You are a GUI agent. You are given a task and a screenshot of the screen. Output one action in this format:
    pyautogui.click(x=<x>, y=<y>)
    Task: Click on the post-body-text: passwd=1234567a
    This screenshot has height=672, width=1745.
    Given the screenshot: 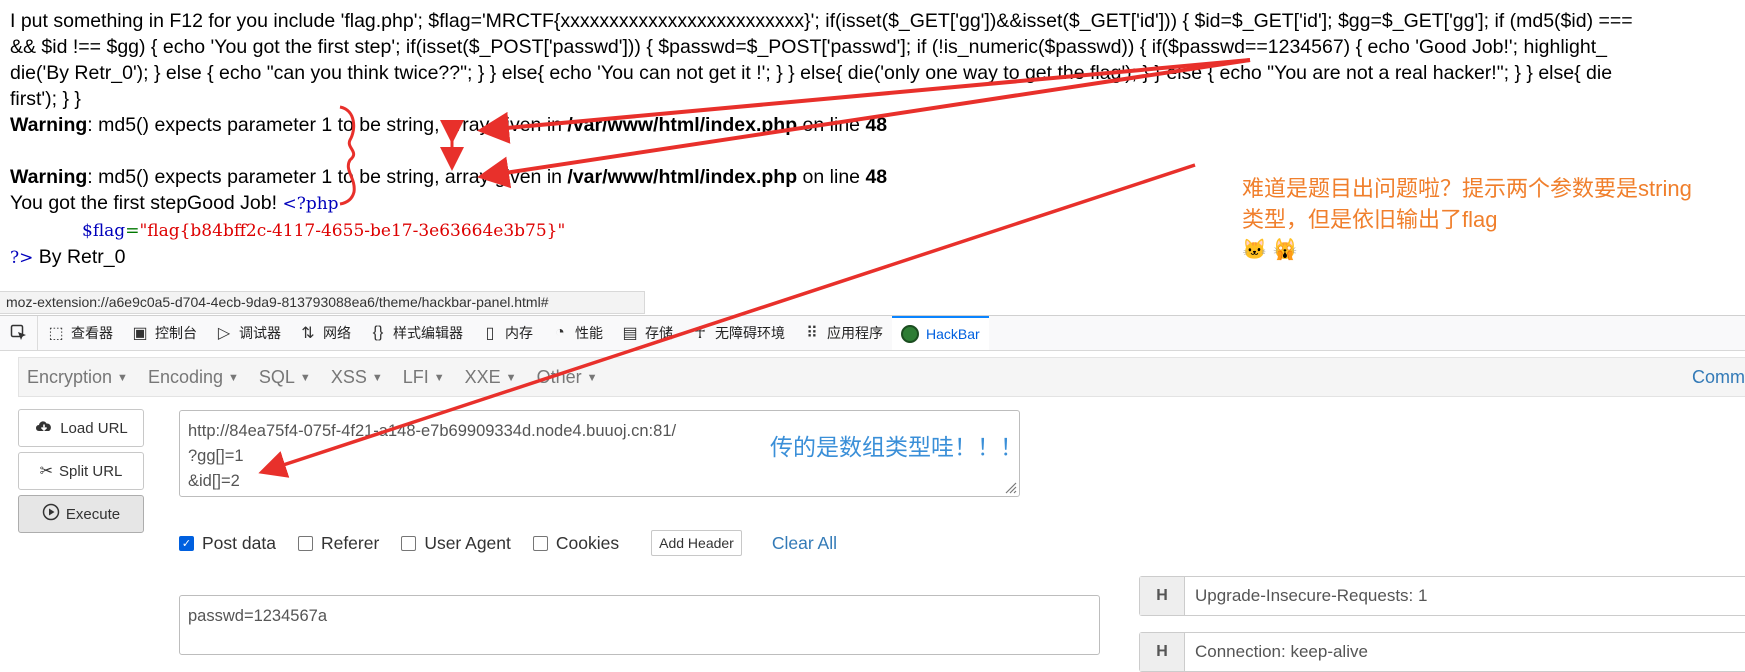 What is the action you would take?
    pyautogui.click(x=257, y=616)
    